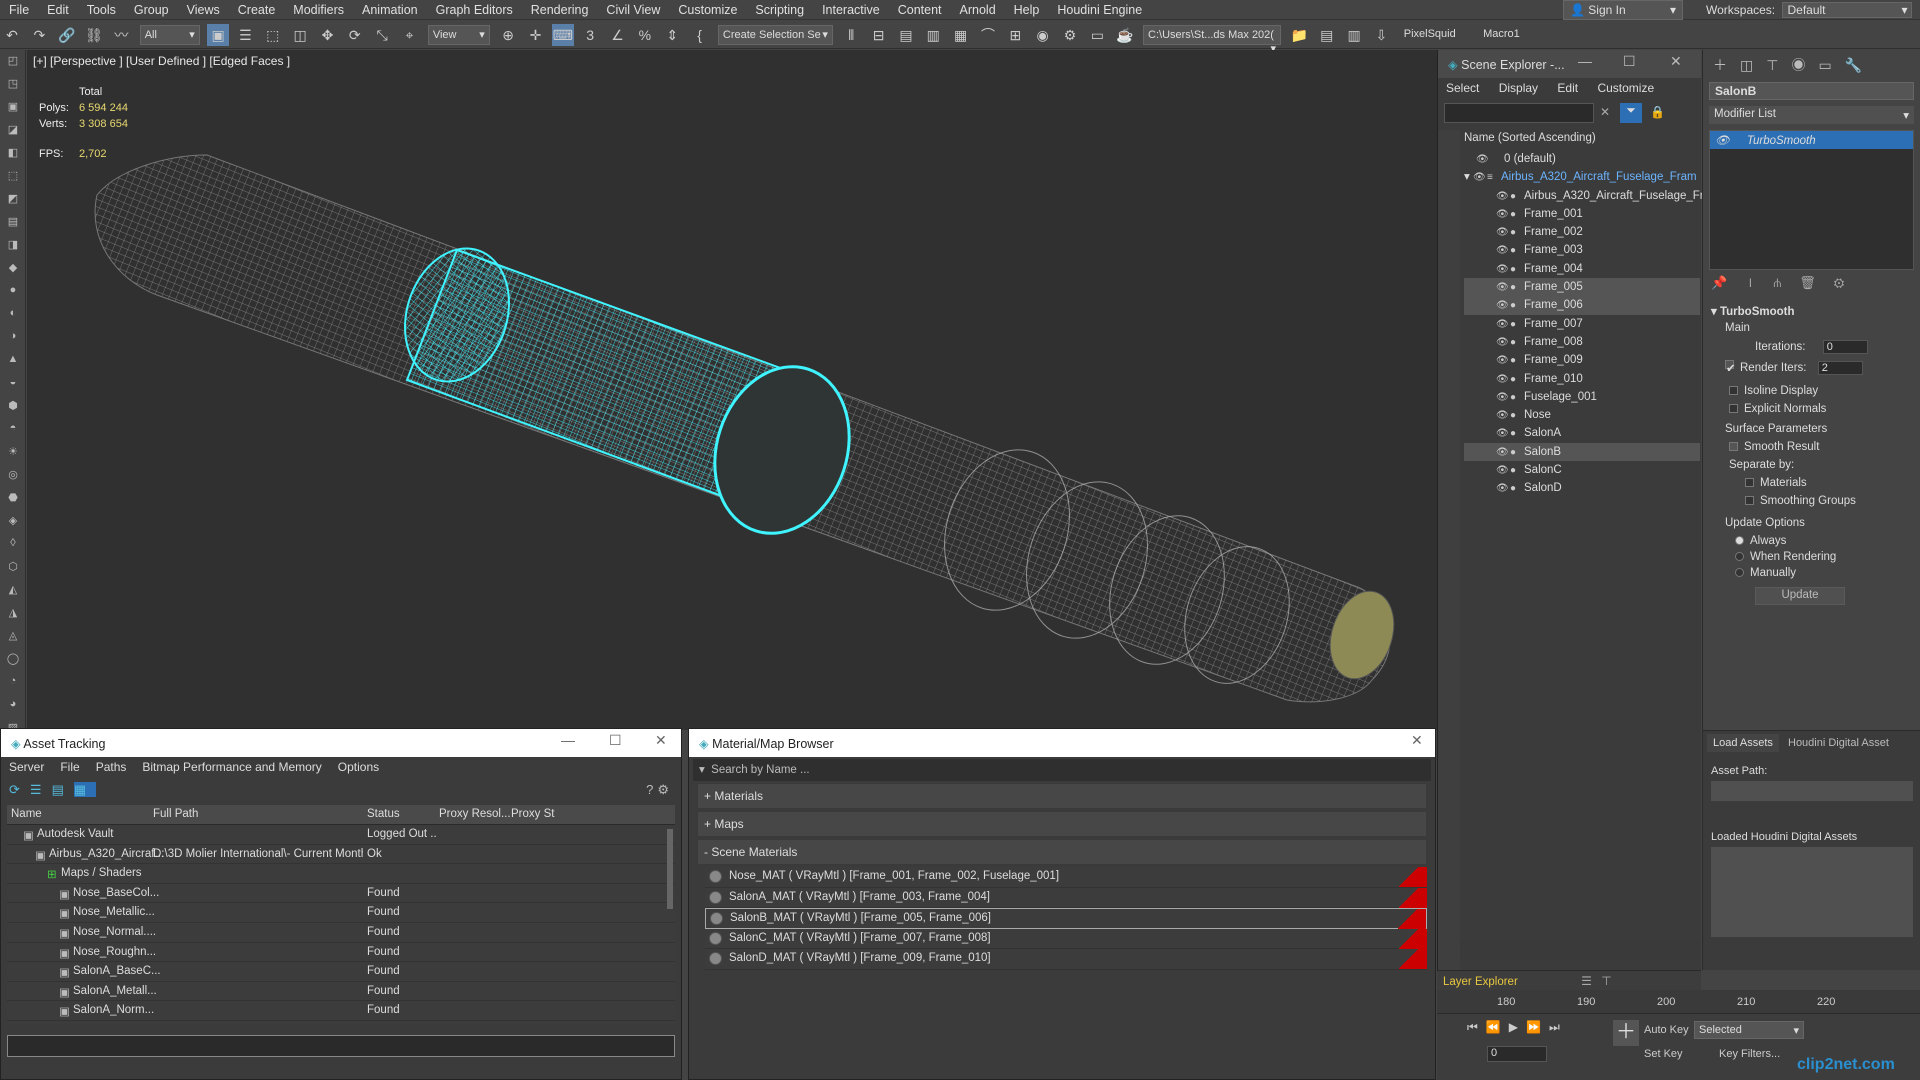  Describe the element at coordinates (1582, 415) in the screenshot. I see `scene-item: 👁● Nose` at that location.